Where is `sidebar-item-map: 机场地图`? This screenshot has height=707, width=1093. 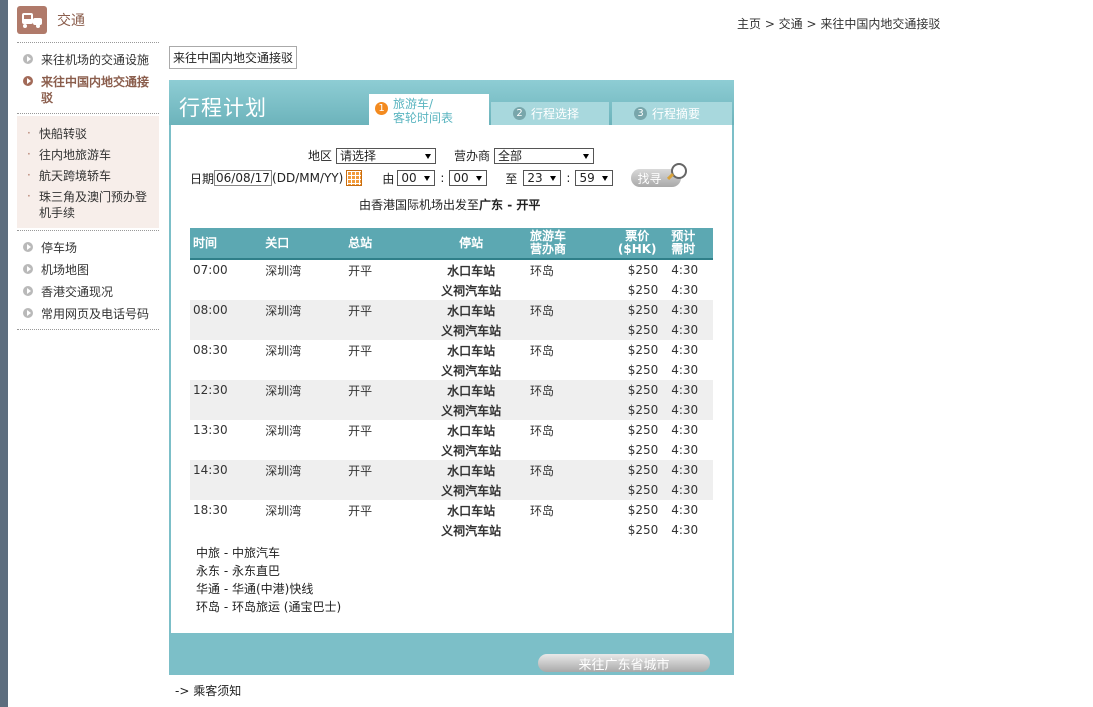 sidebar-item-map: 机场地图 is located at coordinates (88, 270).